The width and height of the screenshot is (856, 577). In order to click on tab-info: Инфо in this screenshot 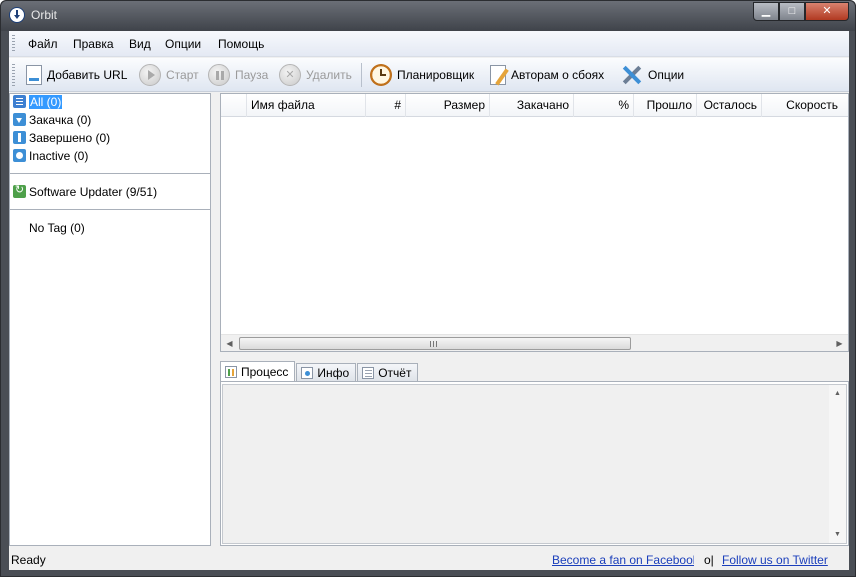, I will do `click(326, 372)`.